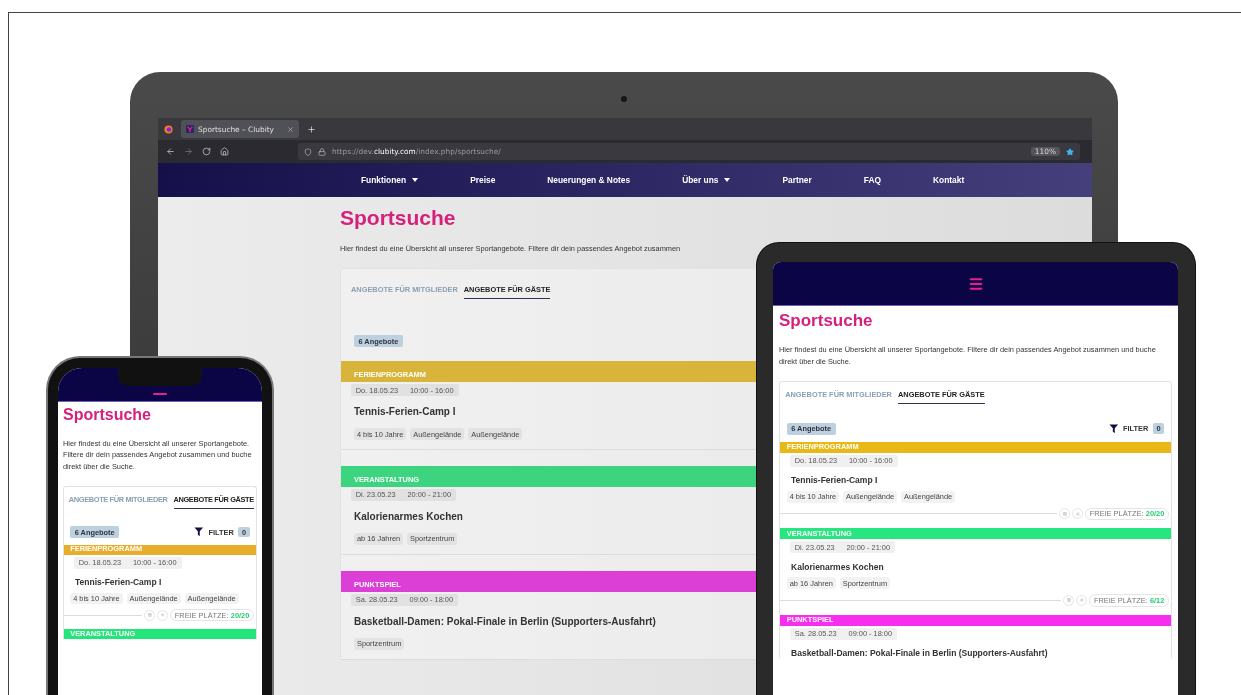 The image size is (1241, 695). Describe the element at coordinates (308, 151) in the screenshot. I see `shield-icon` at that location.